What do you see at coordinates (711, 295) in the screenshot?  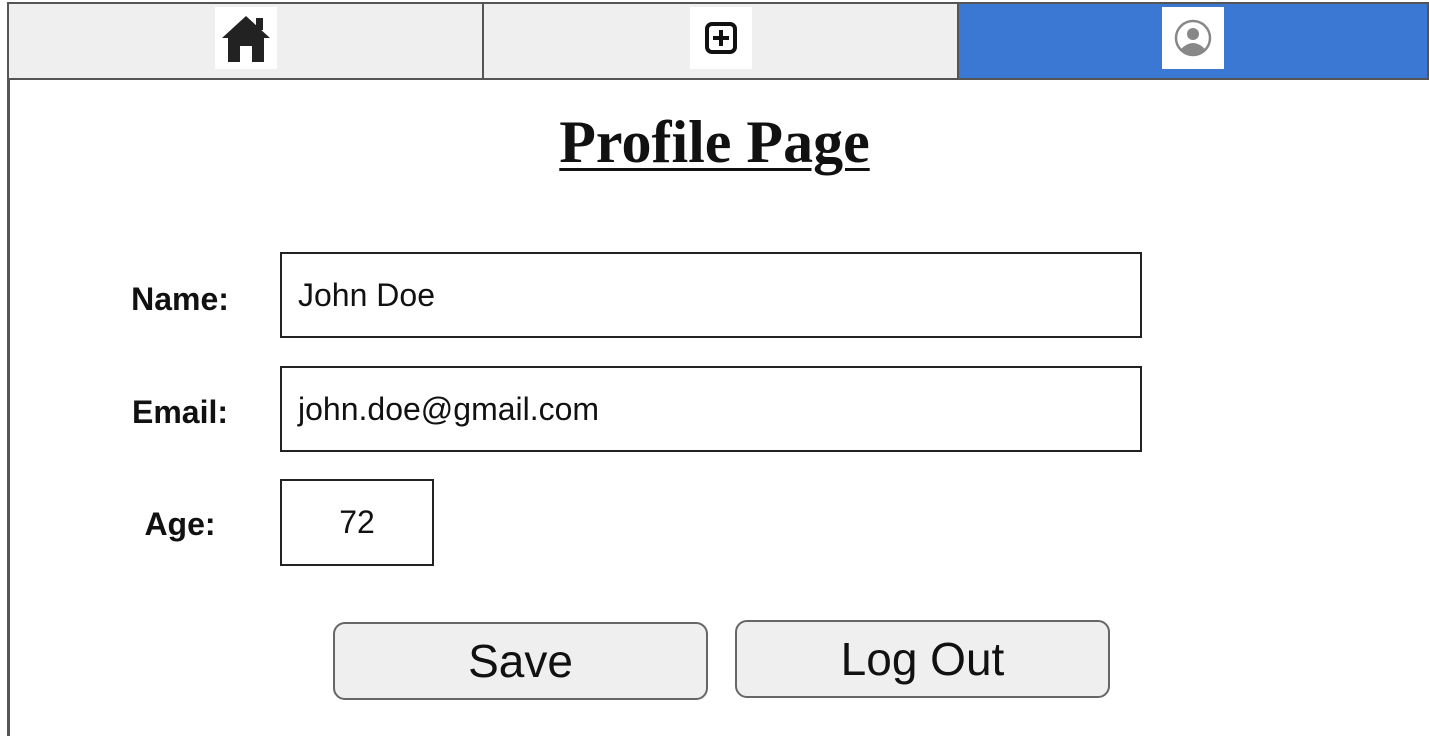 I see `name-field: John Doe` at bounding box center [711, 295].